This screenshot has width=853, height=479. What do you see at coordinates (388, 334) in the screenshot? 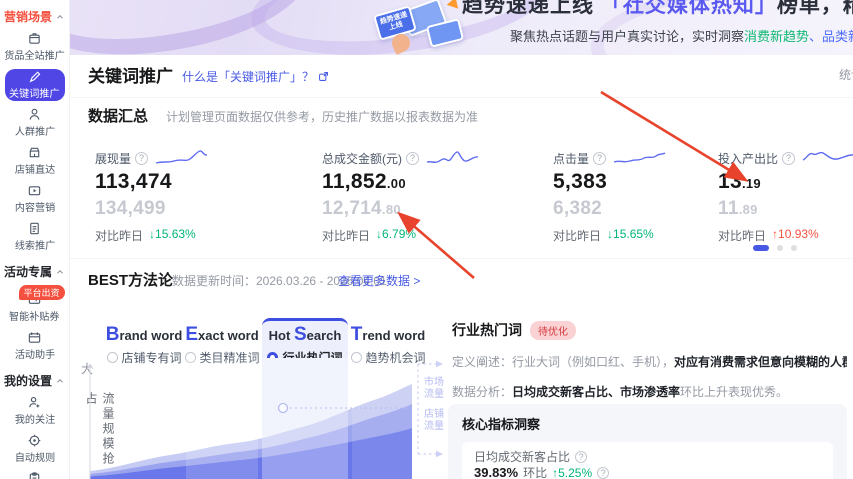
I see `tab-english-label: Trend word` at bounding box center [388, 334].